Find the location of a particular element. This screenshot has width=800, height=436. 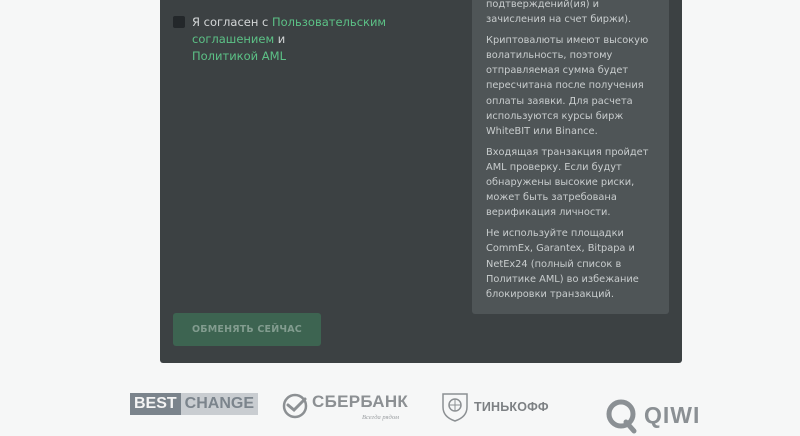

sberbank-name: СБЕРБАНК is located at coordinates (360, 401).